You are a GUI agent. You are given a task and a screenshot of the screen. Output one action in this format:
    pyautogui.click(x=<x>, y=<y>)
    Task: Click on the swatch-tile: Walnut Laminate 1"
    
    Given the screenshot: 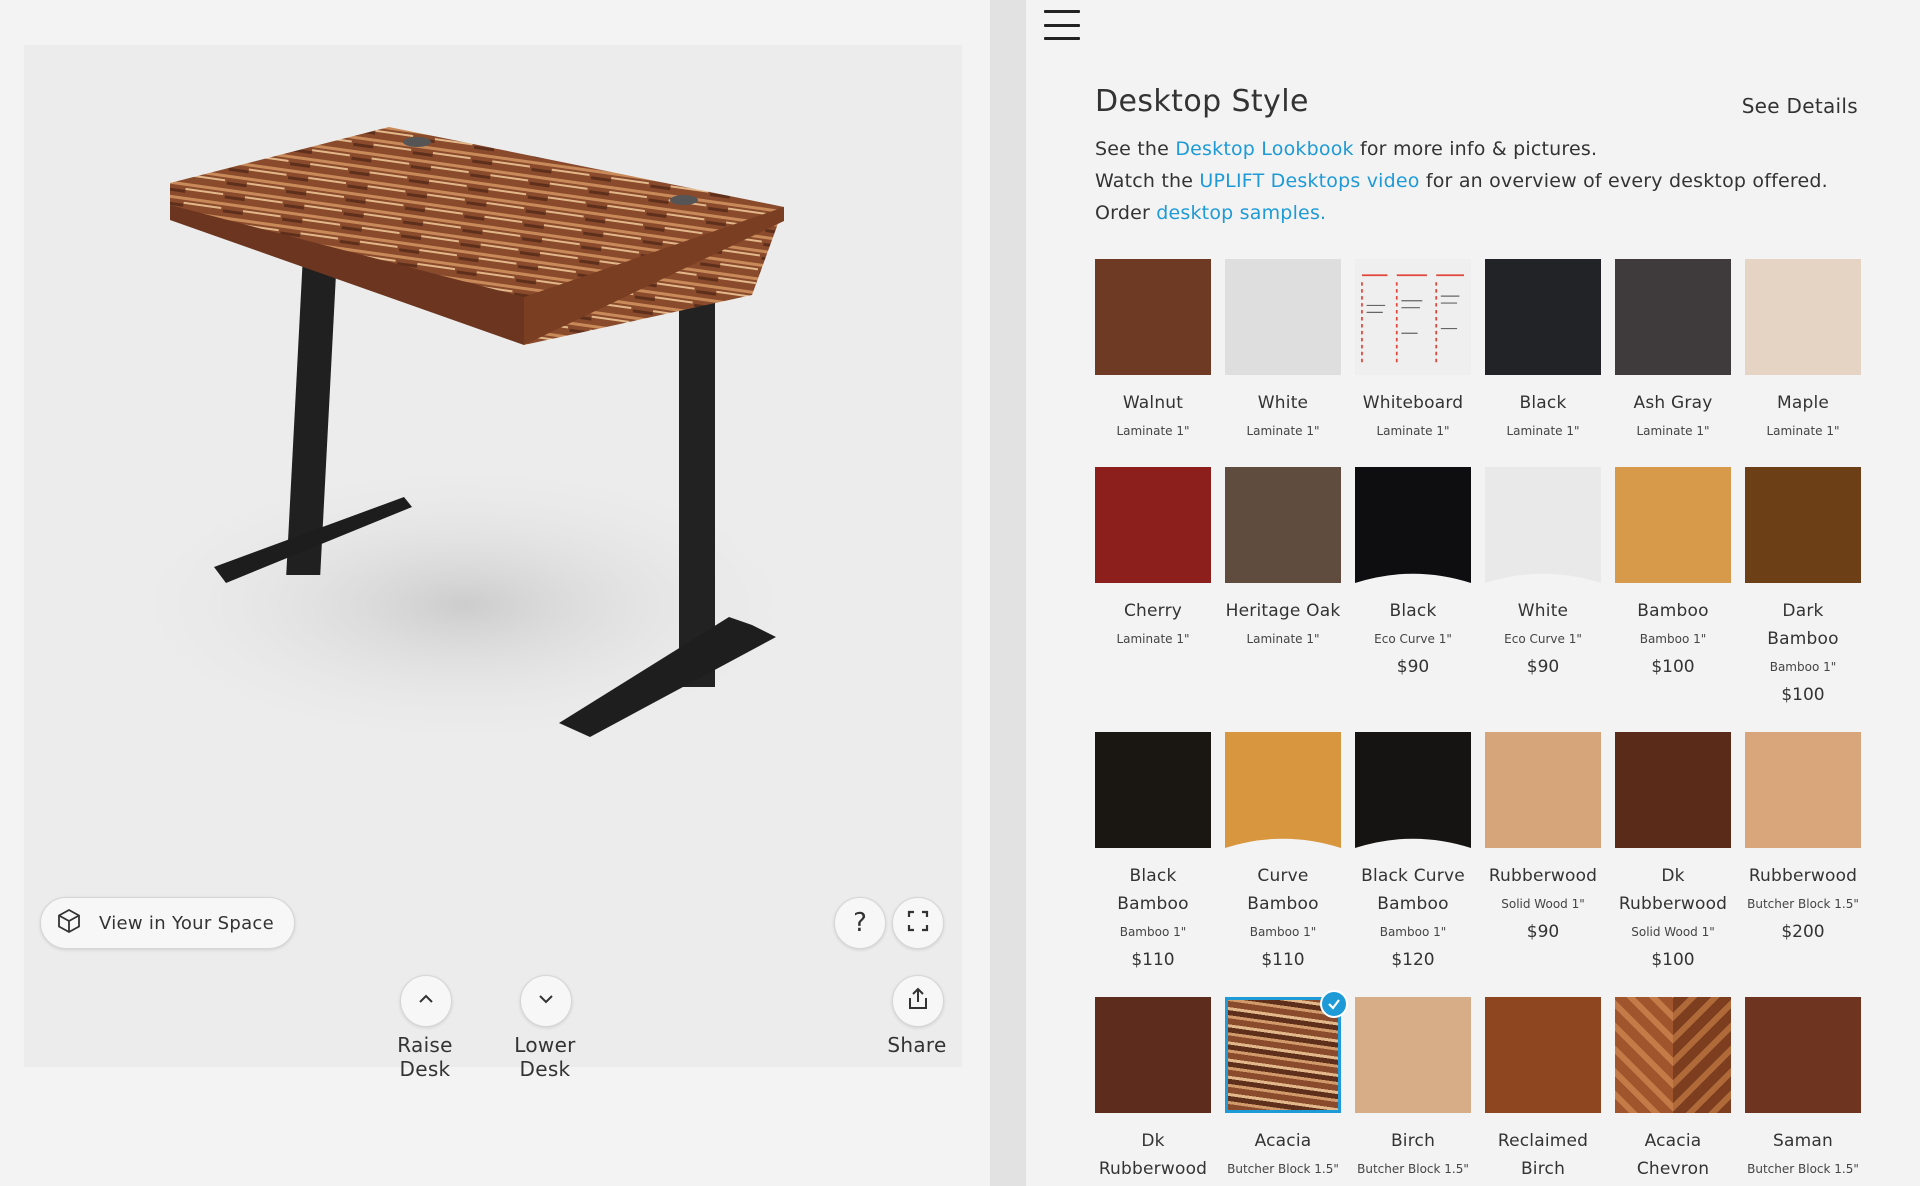 What is the action you would take?
    pyautogui.click(x=1153, y=349)
    